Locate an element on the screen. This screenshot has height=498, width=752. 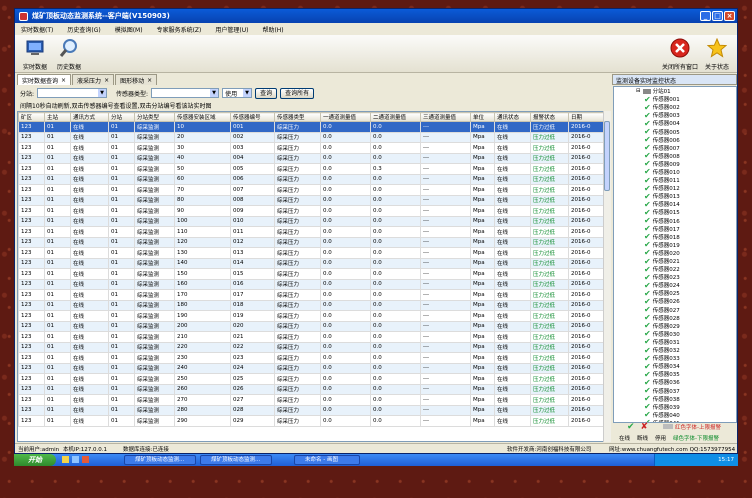
maximize-icon: □ is located at coordinates (717, 16).